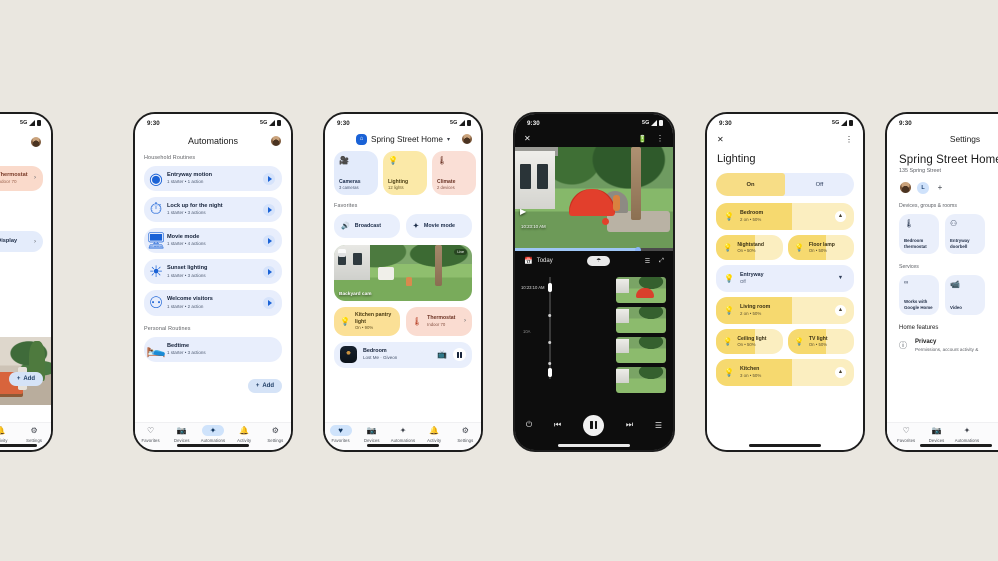  I want to click on favorite-broadcast: 🔊 Broadcast, so click(367, 226).